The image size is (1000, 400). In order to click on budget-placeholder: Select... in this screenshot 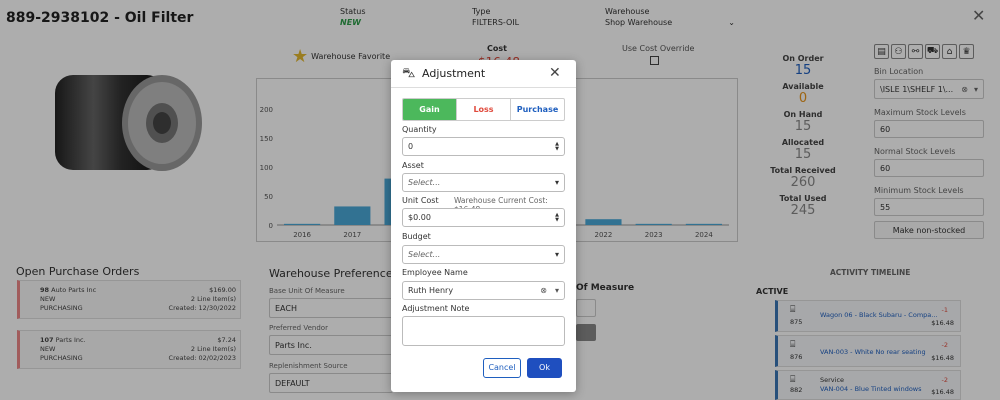, I will do `click(424, 254)`.